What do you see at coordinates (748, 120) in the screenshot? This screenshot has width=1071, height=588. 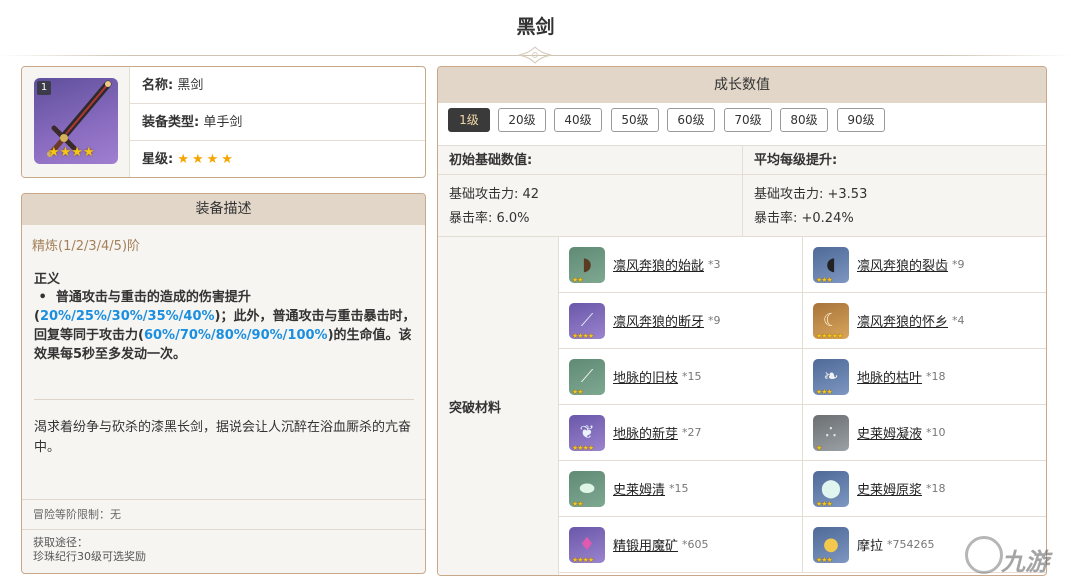 I see `level-tab-70: 70级` at bounding box center [748, 120].